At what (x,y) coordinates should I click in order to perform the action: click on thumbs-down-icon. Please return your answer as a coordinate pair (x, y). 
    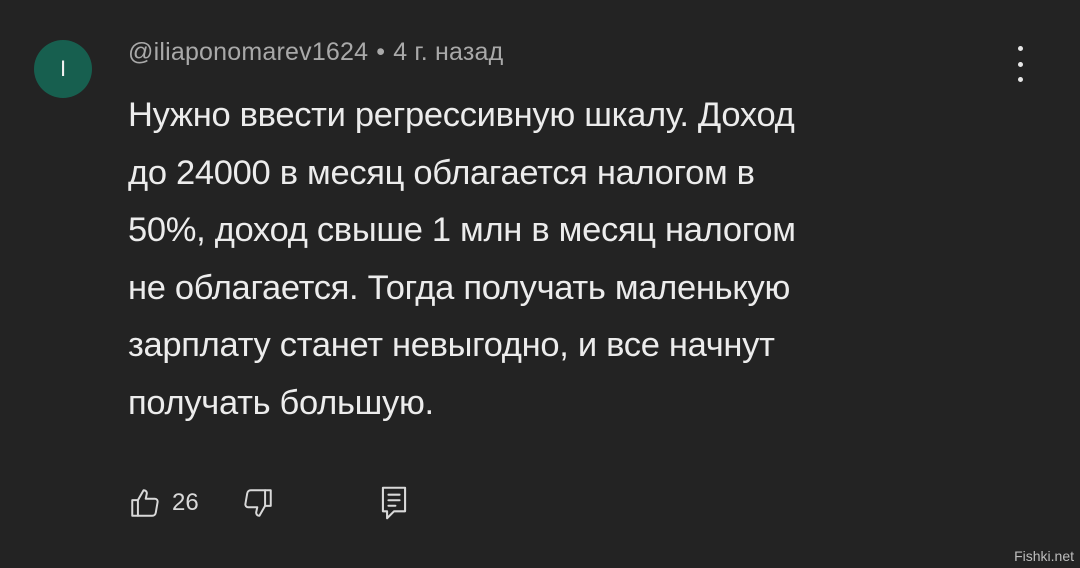
    Looking at the image, I should click on (258, 503).